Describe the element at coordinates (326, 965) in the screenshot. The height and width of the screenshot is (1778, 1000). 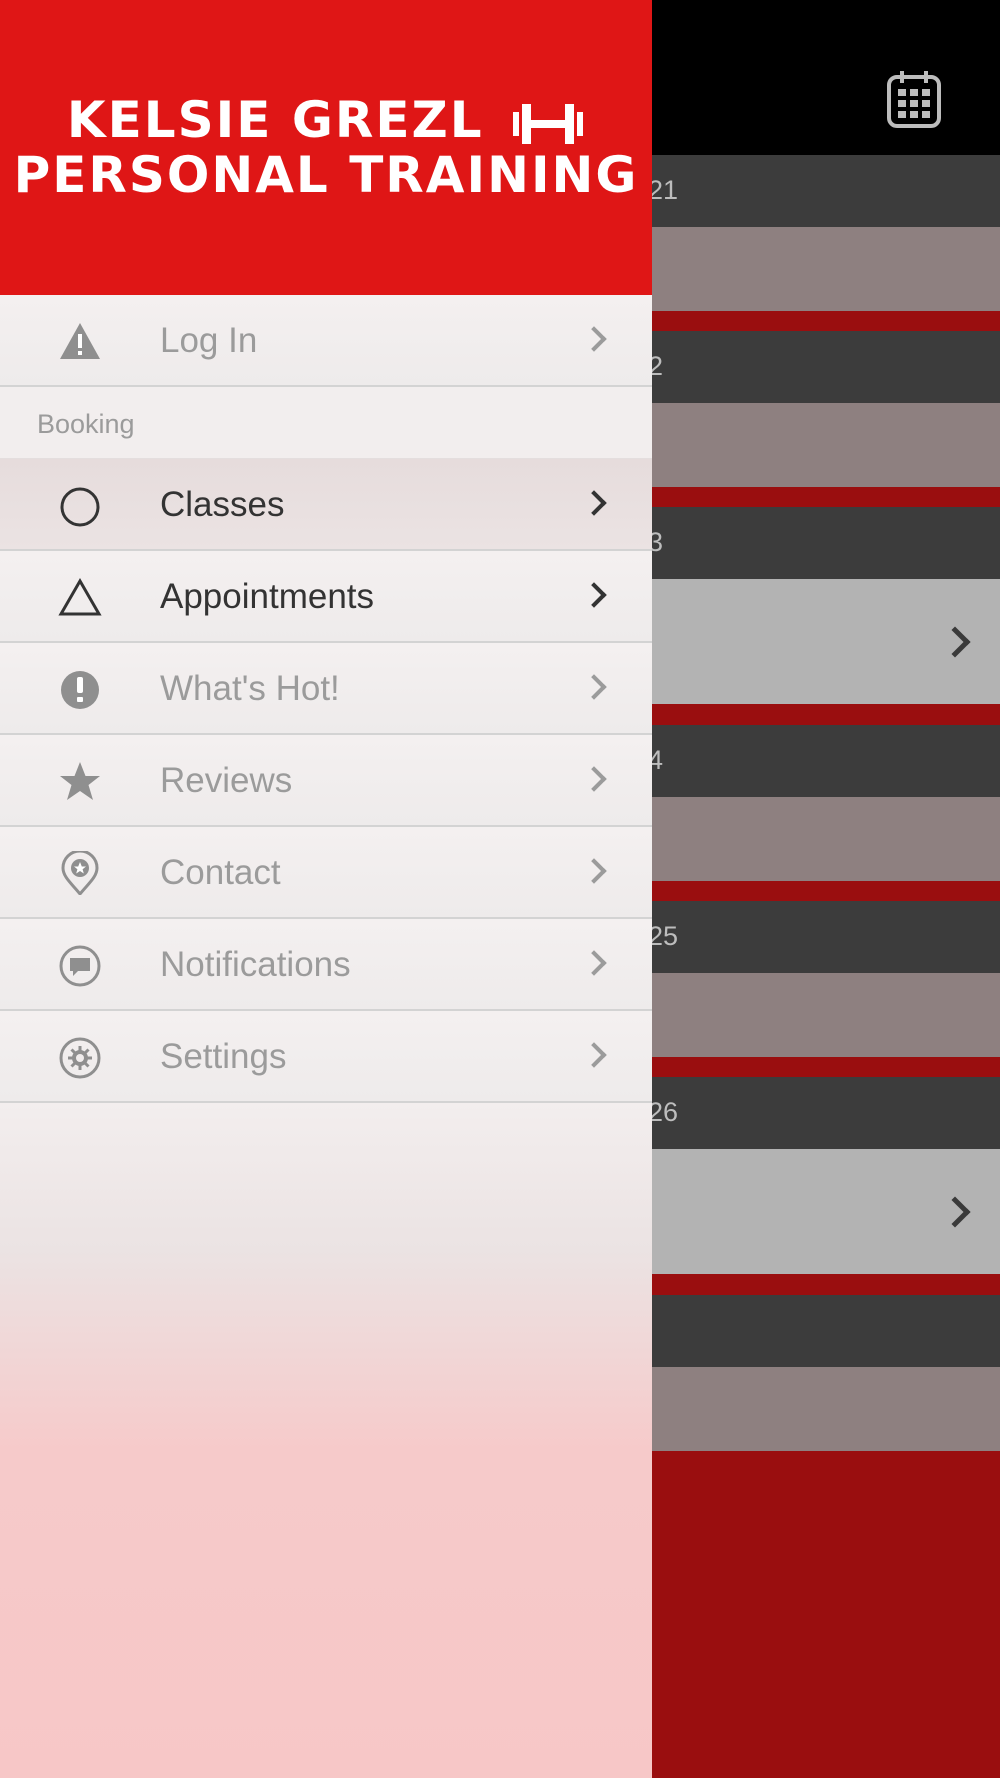
I see `menu-item-notifications: Notifications` at that location.